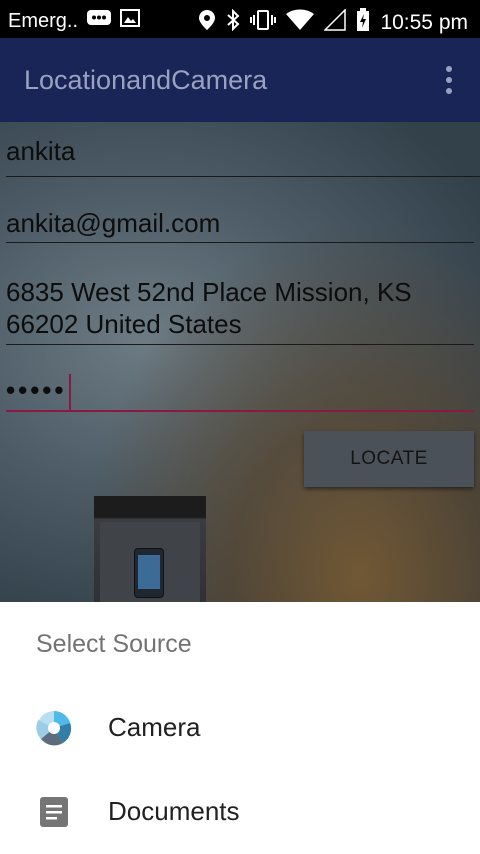 The height and width of the screenshot is (854, 480). I want to click on documents-option: Documents, so click(240, 812).